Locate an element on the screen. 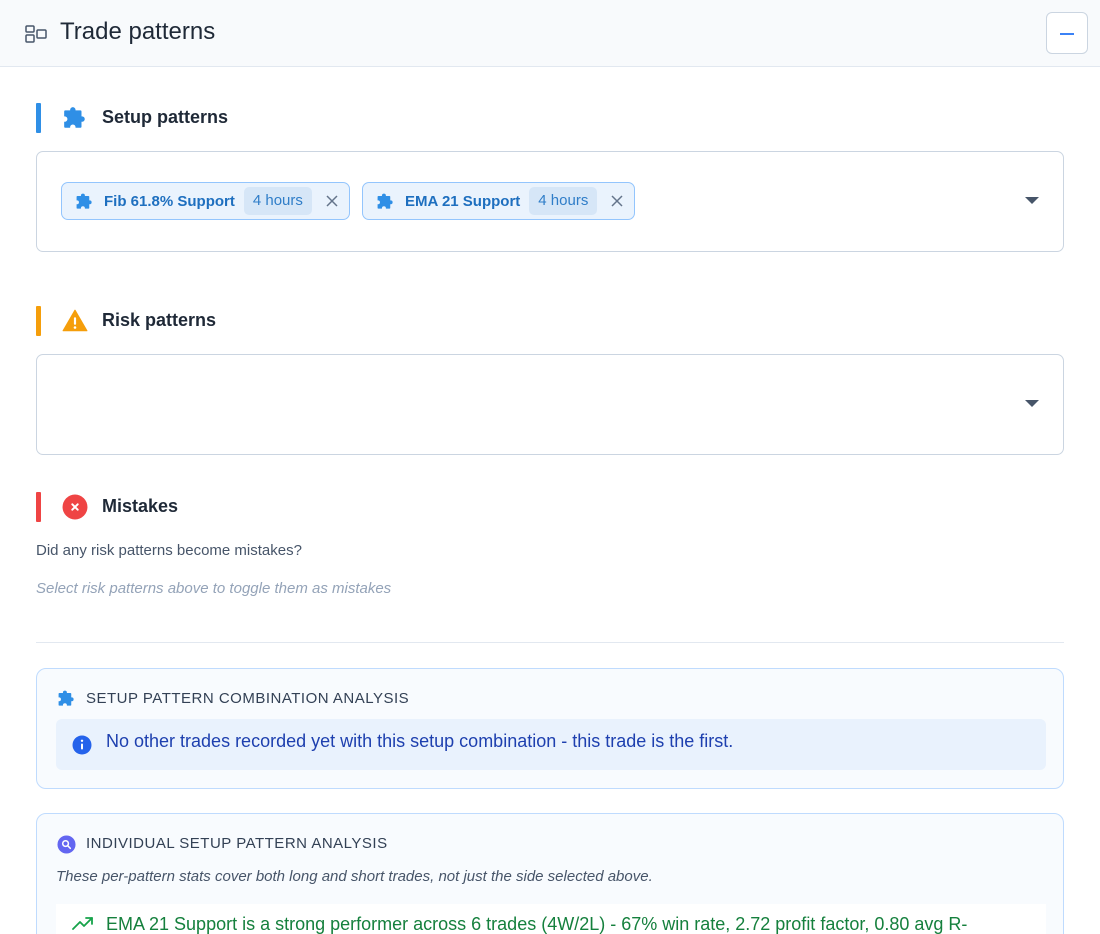 The height and width of the screenshot is (934, 1100). setup-patterns-title: Setup patterns is located at coordinates (165, 117).